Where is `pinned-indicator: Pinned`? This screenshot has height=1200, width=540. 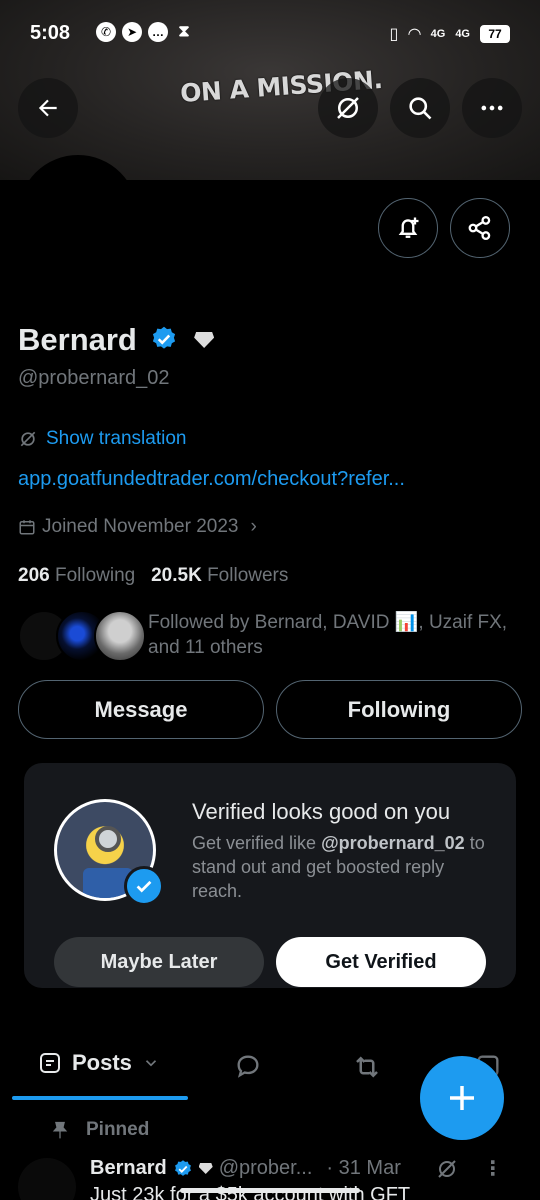
pinned-indicator: Pinned is located at coordinates (99, 1130).